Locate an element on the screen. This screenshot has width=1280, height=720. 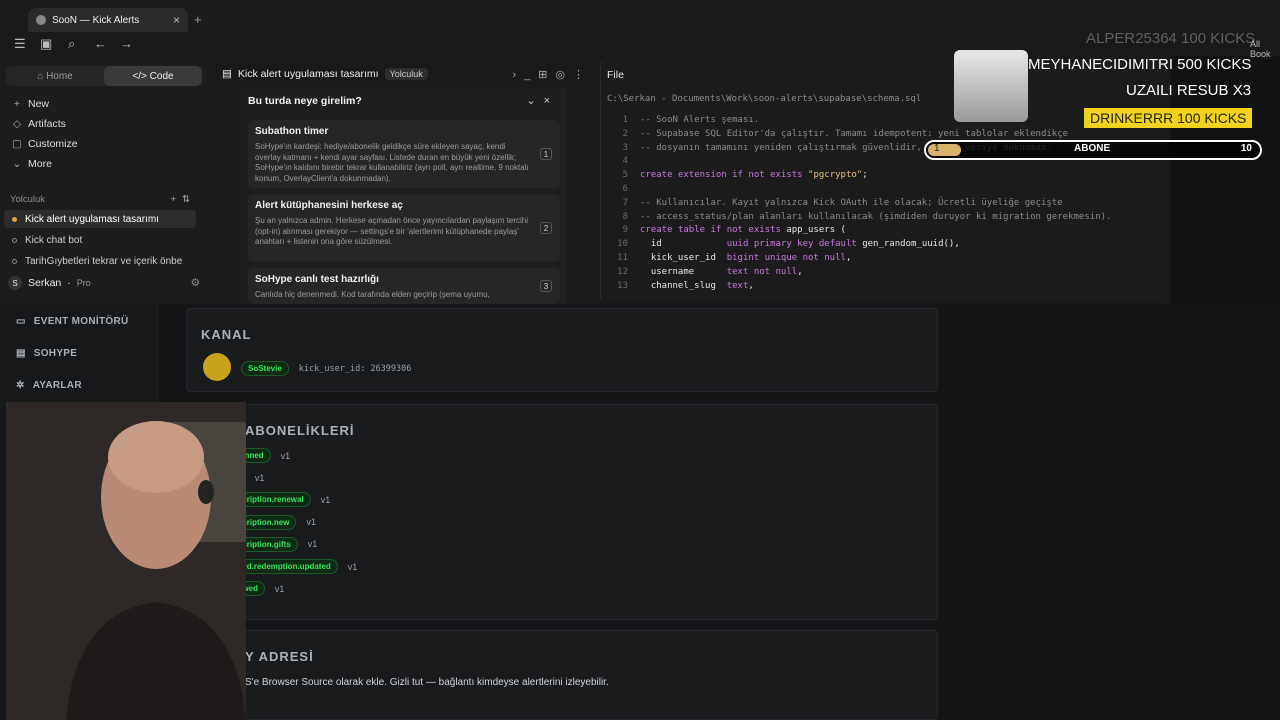
abone-progress-bar: 1 ABONE 10 is located at coordinates (1093, 150).